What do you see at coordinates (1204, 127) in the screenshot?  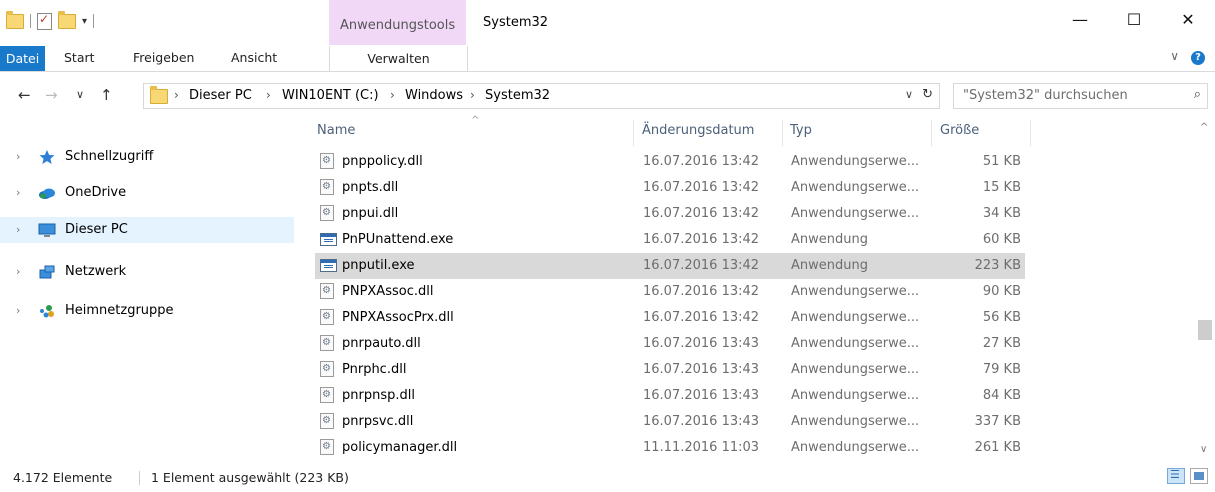 I see `scroll-up-icon: ^` at bounding box center [1204, 127].